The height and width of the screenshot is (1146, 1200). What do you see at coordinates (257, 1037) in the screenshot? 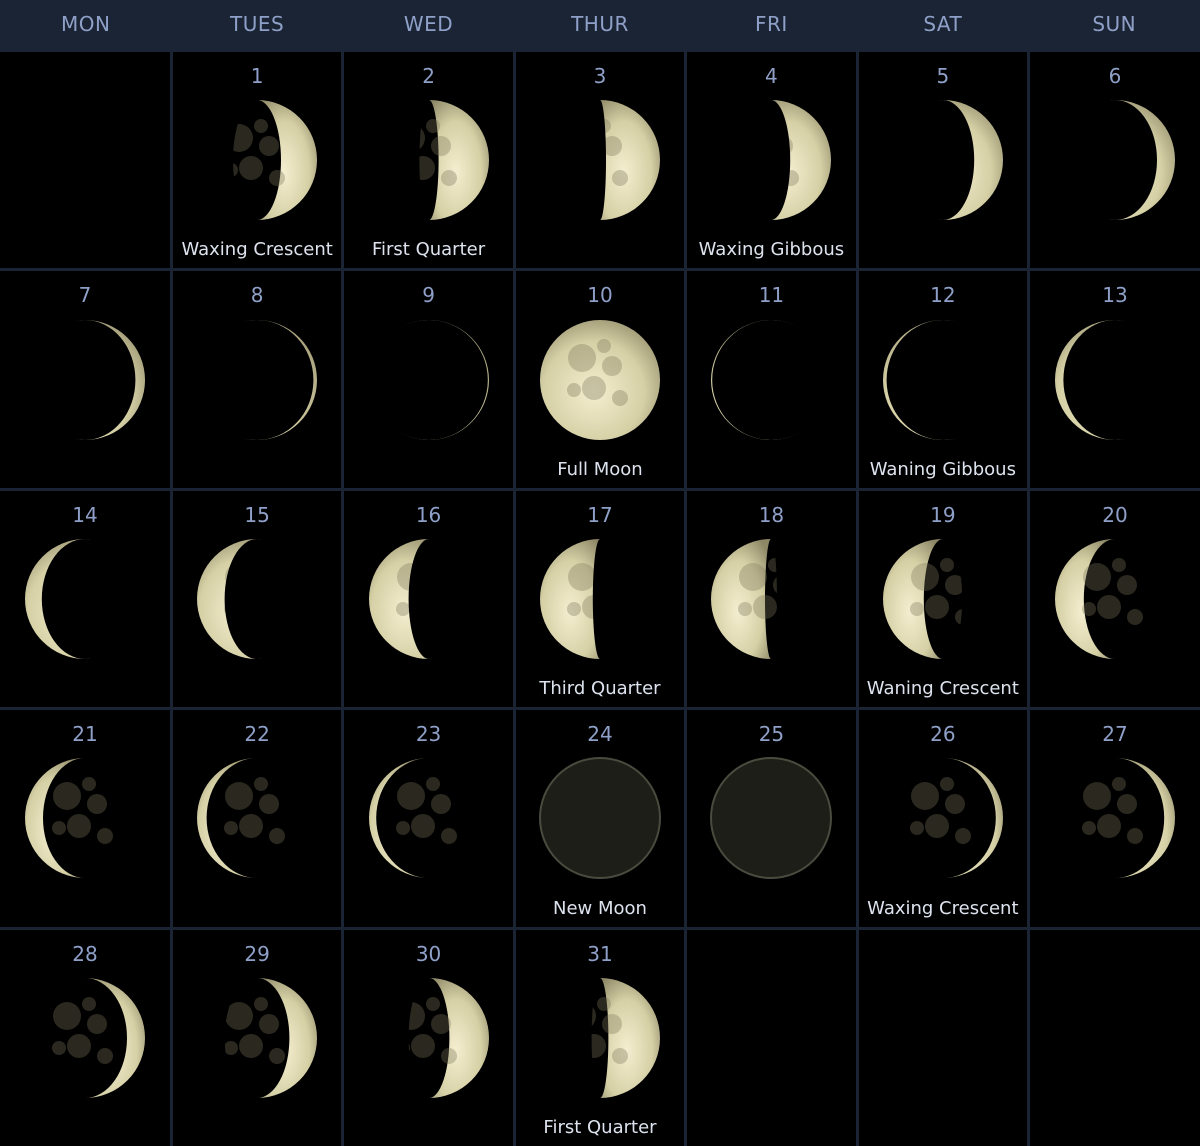
I see `day-cell: 29` at bounding box center [257, 1037].